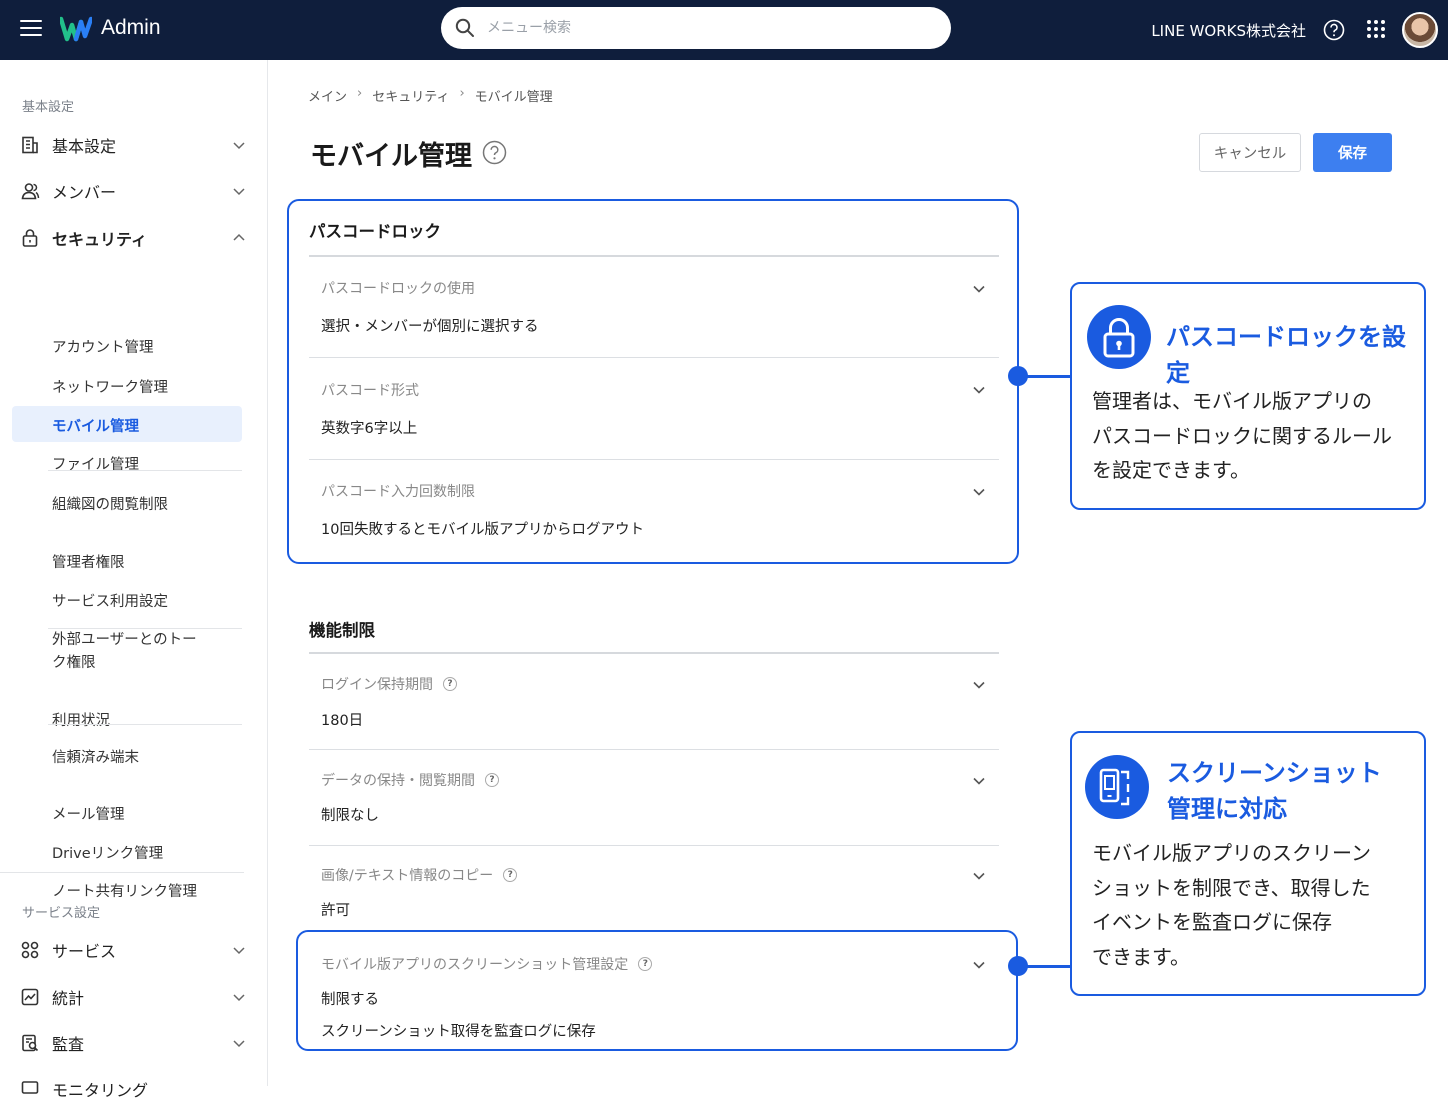 The image size is (1448, 1107). Describe the element at coordinates (31, 29) in the screenshot. I see `menu-icon` at that location.